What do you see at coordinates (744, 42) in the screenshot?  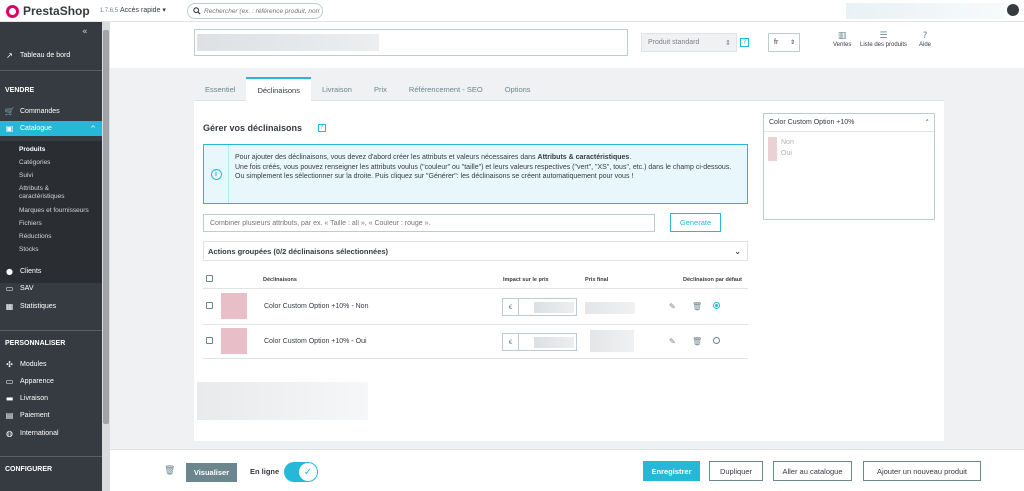 I see `product-type-help-icon: ?` at bounding box center [744, 42].